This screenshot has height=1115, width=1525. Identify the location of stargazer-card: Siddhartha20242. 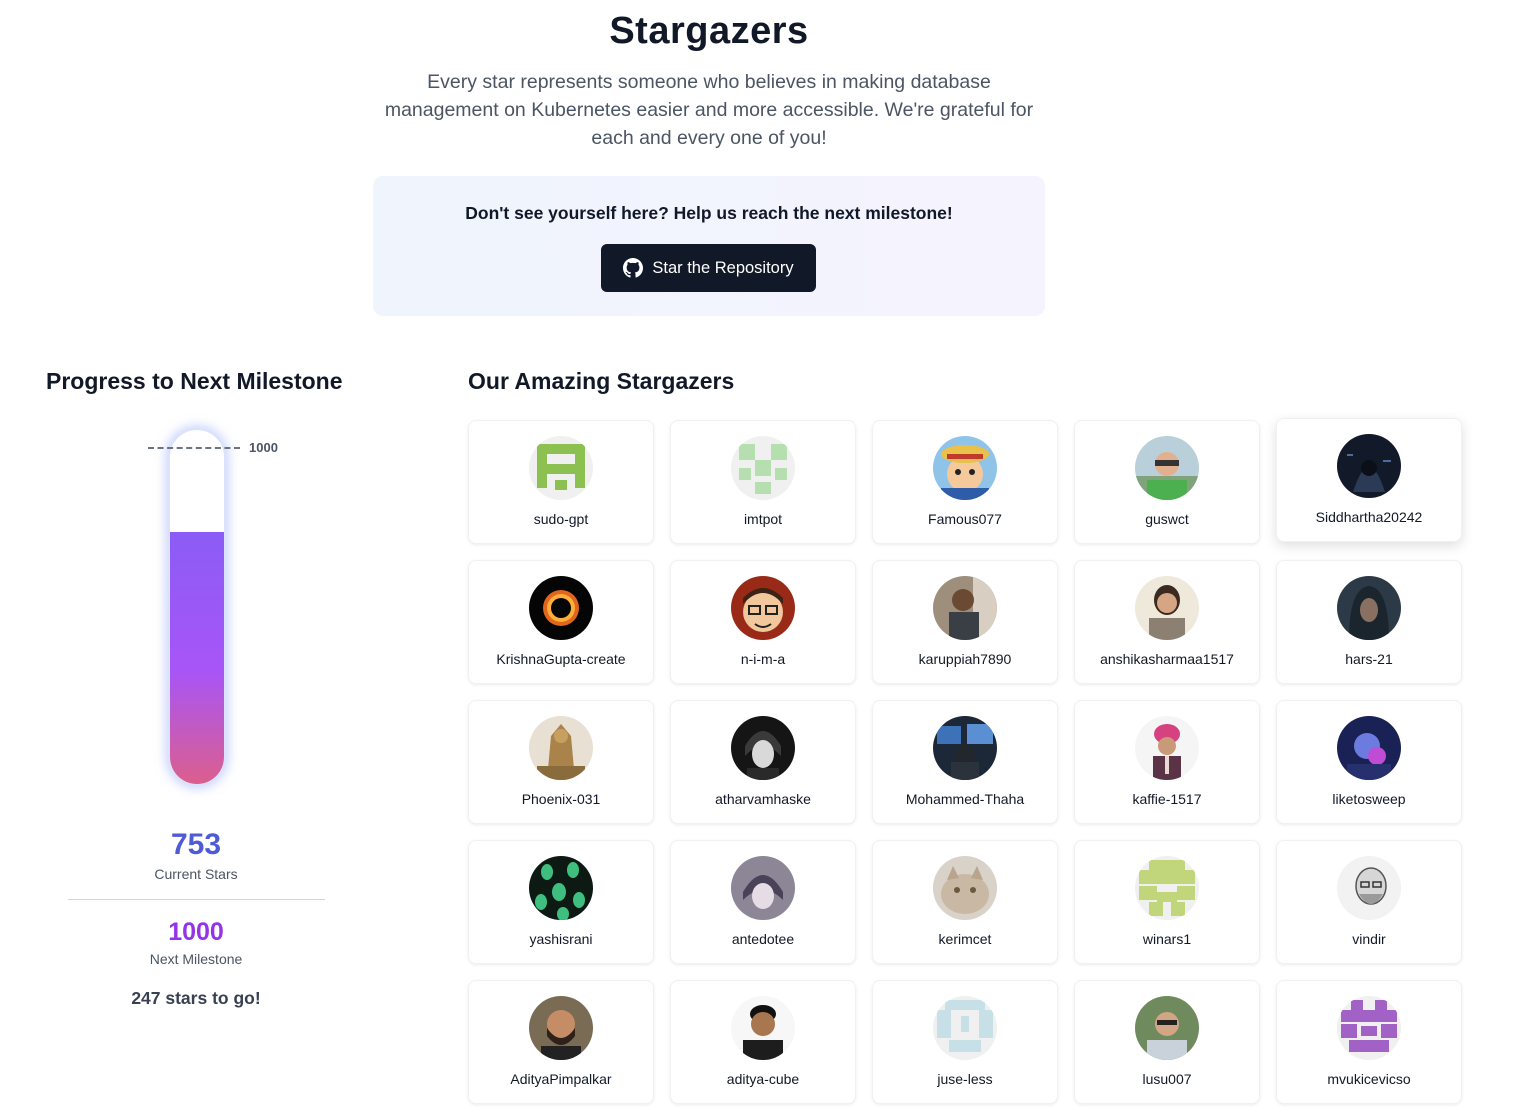
(1369, 480).